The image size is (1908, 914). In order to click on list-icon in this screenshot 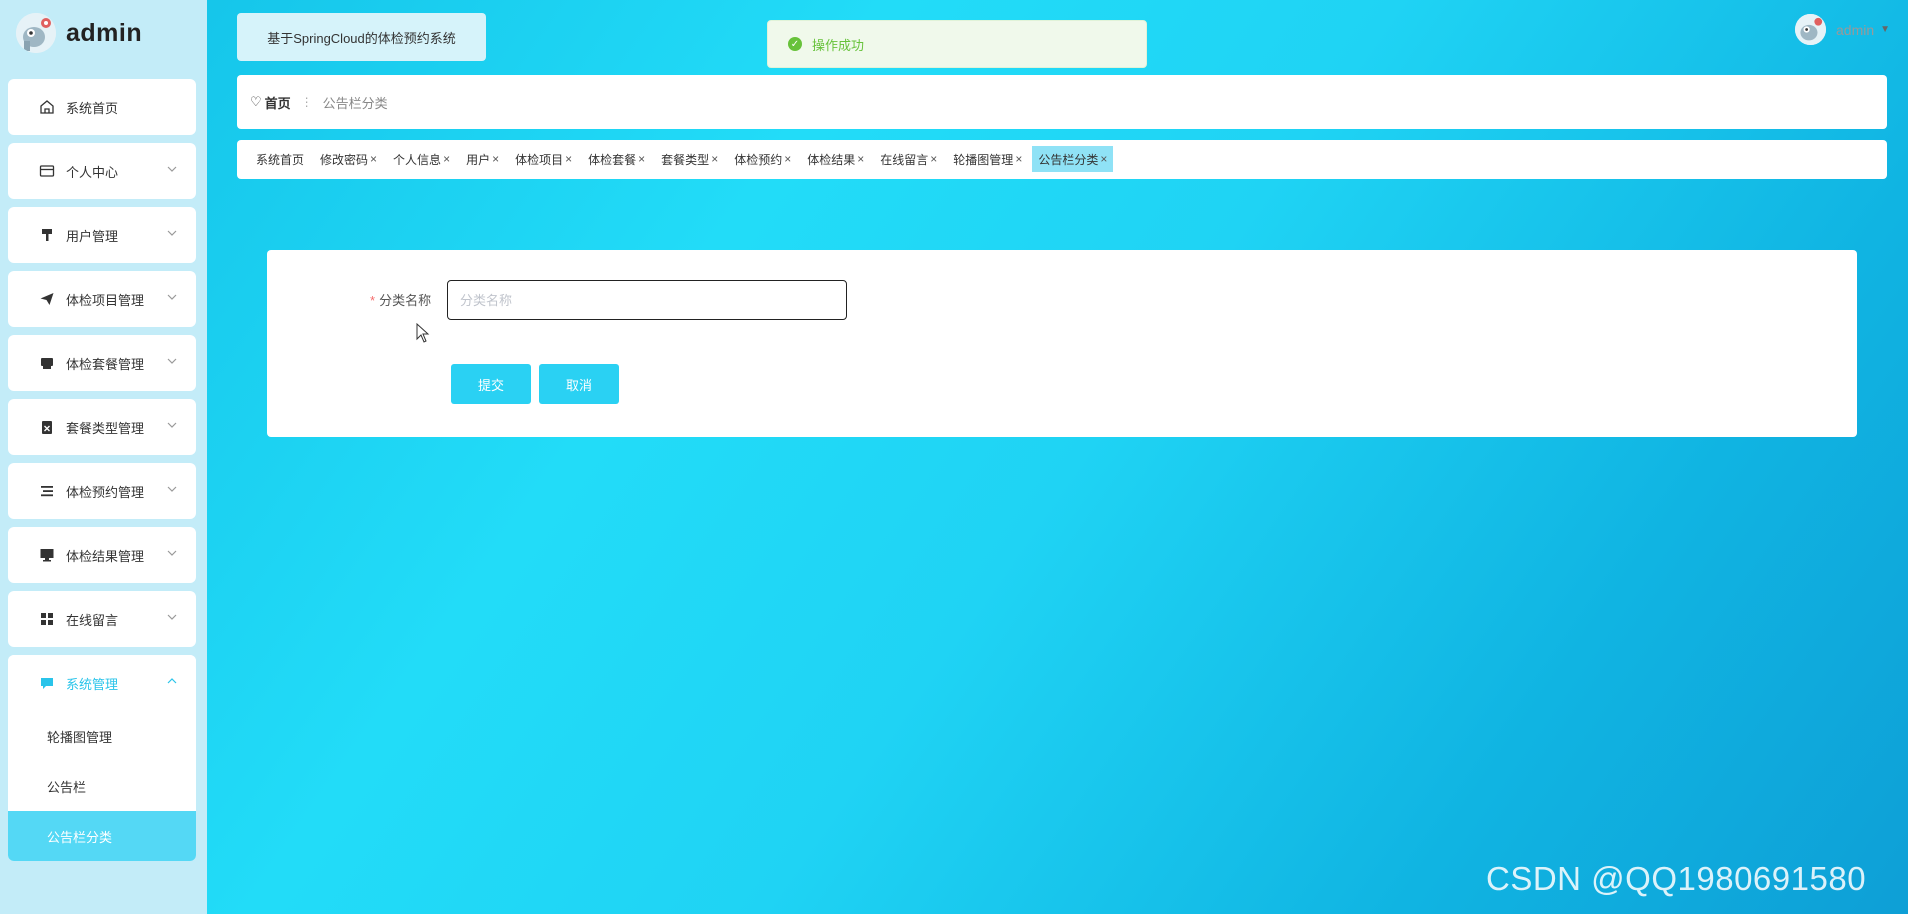, I will do `click(47, 491)`.